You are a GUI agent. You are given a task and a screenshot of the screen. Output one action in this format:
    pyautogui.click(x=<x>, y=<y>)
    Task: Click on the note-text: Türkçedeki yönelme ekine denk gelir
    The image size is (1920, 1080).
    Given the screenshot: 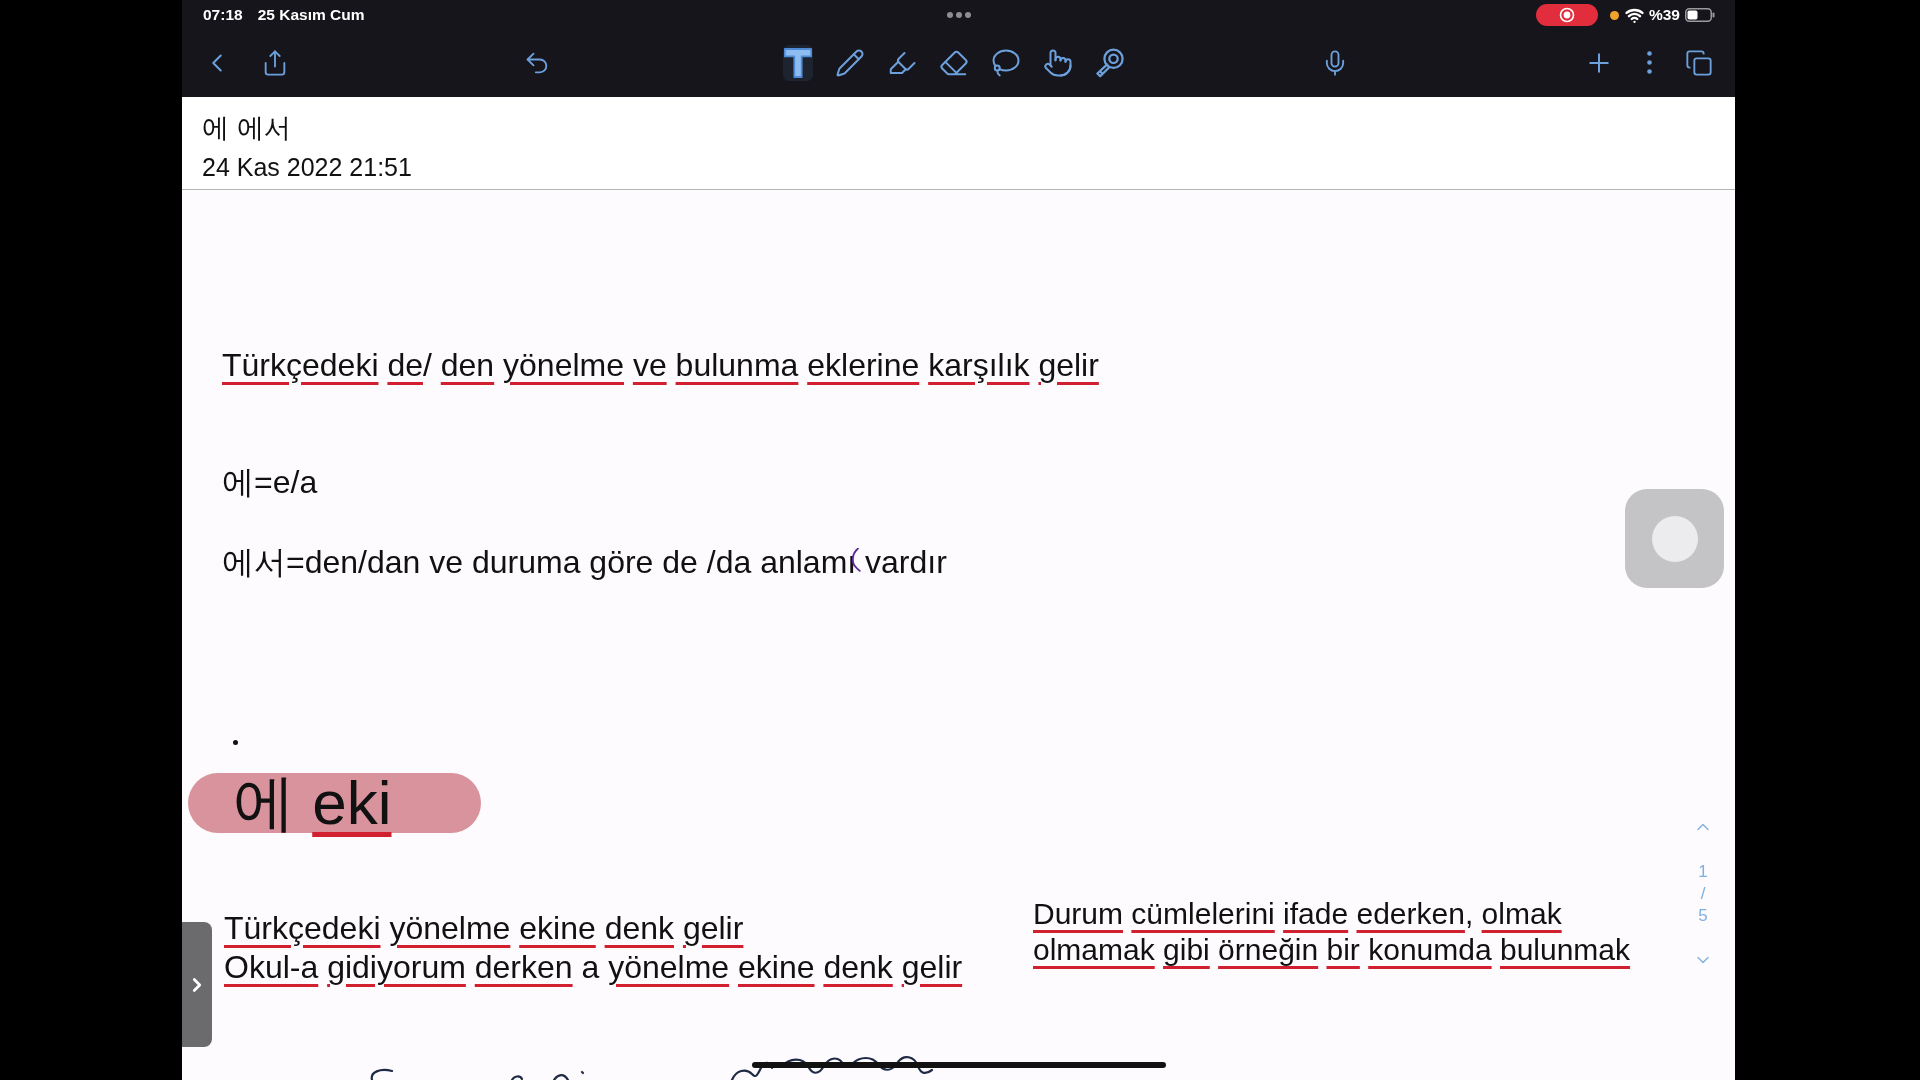 What is the action you would take?
    pyautogui.click(x=484, y=928)
    